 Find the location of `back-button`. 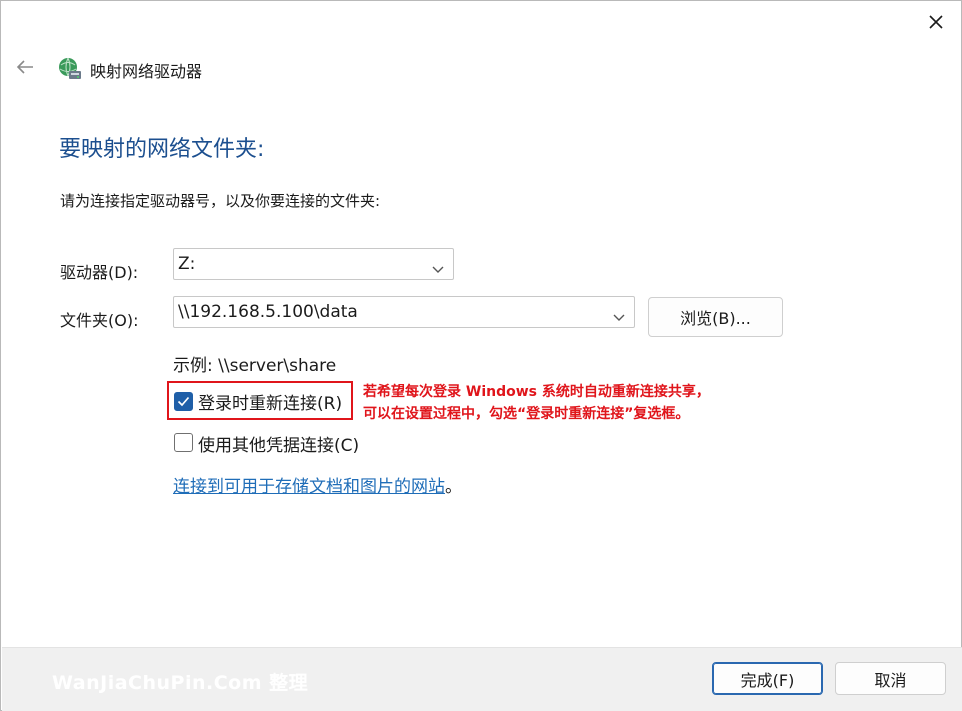

back-button is located at coordinates (25, 69).